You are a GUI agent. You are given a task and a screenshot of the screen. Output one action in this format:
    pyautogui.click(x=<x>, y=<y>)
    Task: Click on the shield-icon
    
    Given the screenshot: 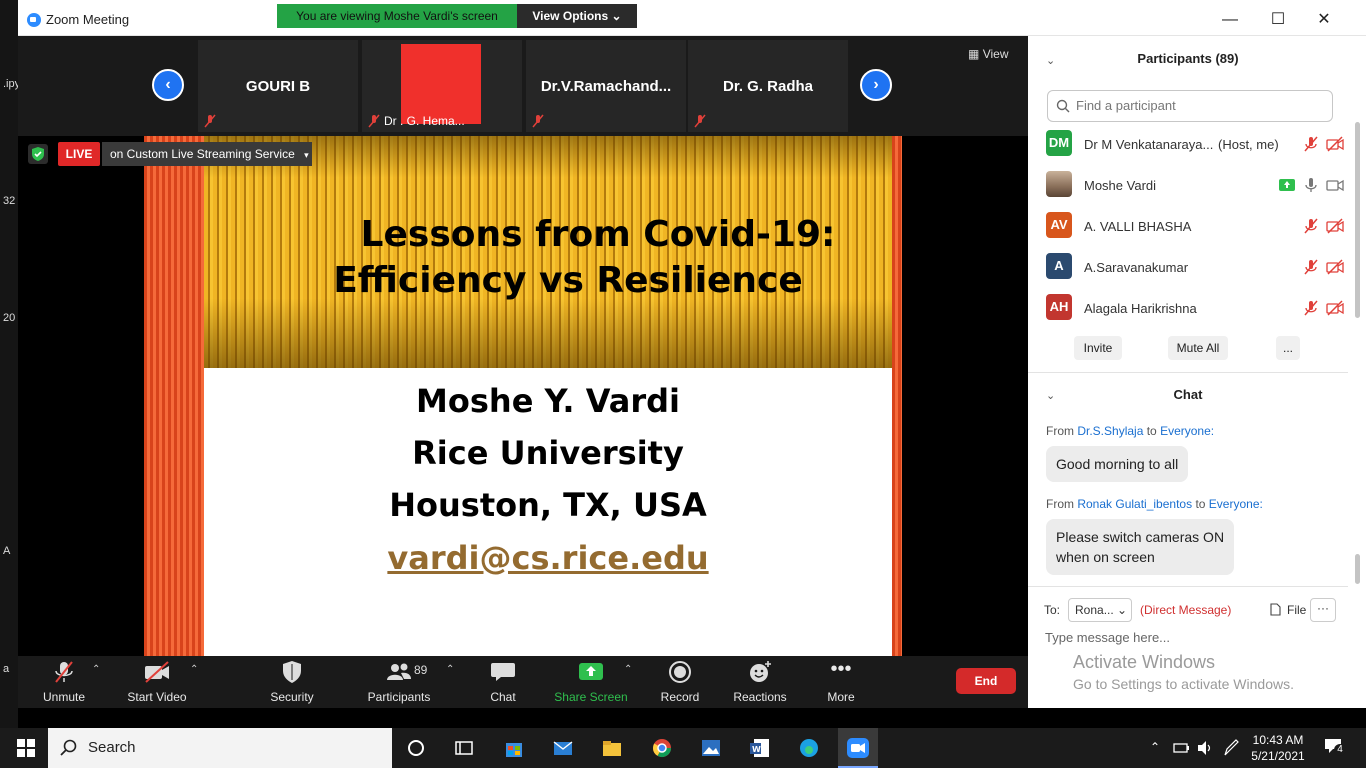 What is the action you would take?
    pyautogui.click(x=38, y=154)
    